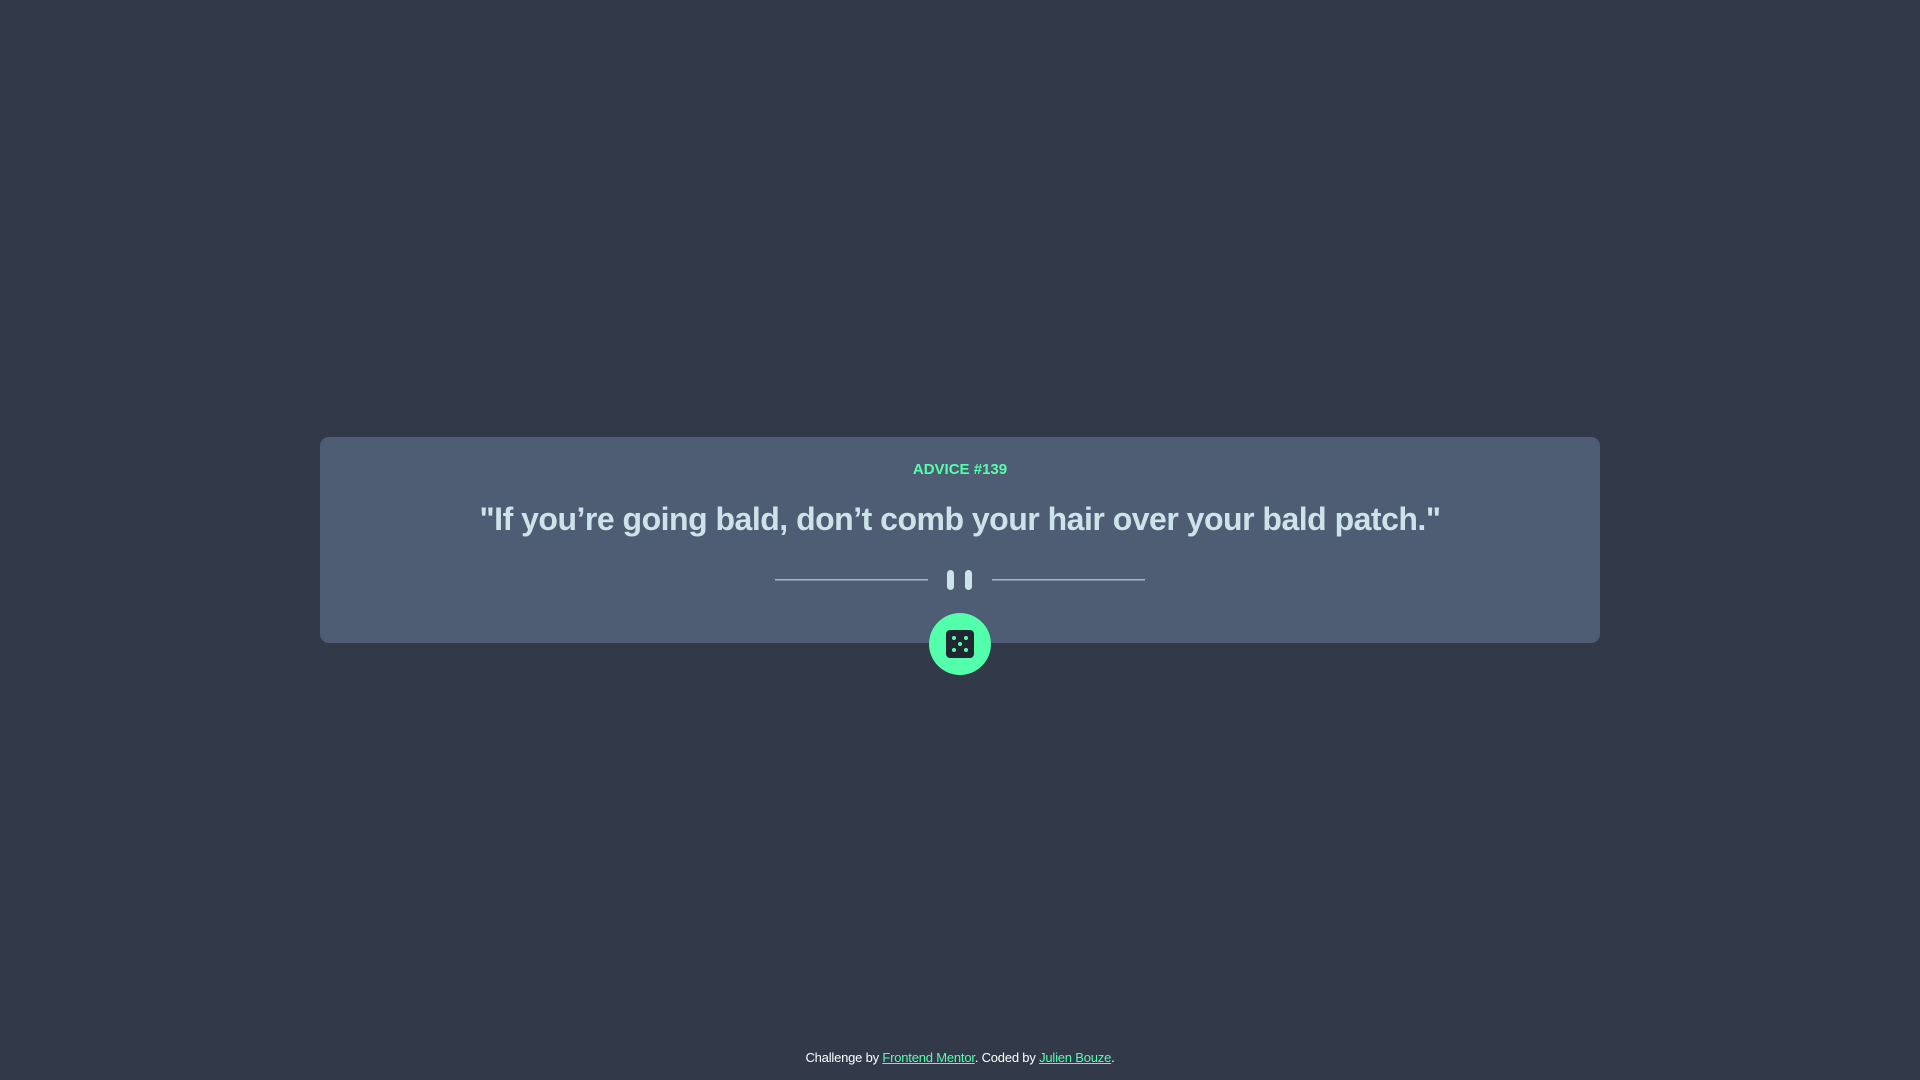 The width and height of the screenshot is (1920, 1080). Describe the element at coordinates (928, 1057) in the screenshot. I see `frontend-mentor-link: Frontend Mentor` at that location.